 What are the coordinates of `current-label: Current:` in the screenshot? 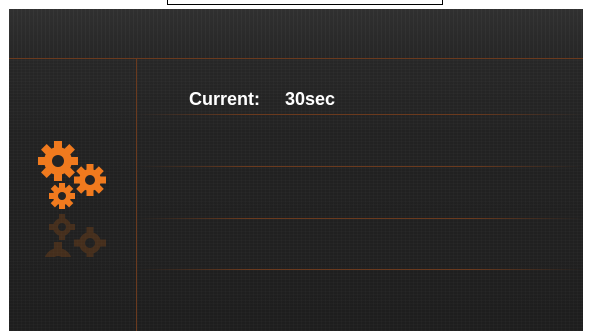 It's located at (224, 99).